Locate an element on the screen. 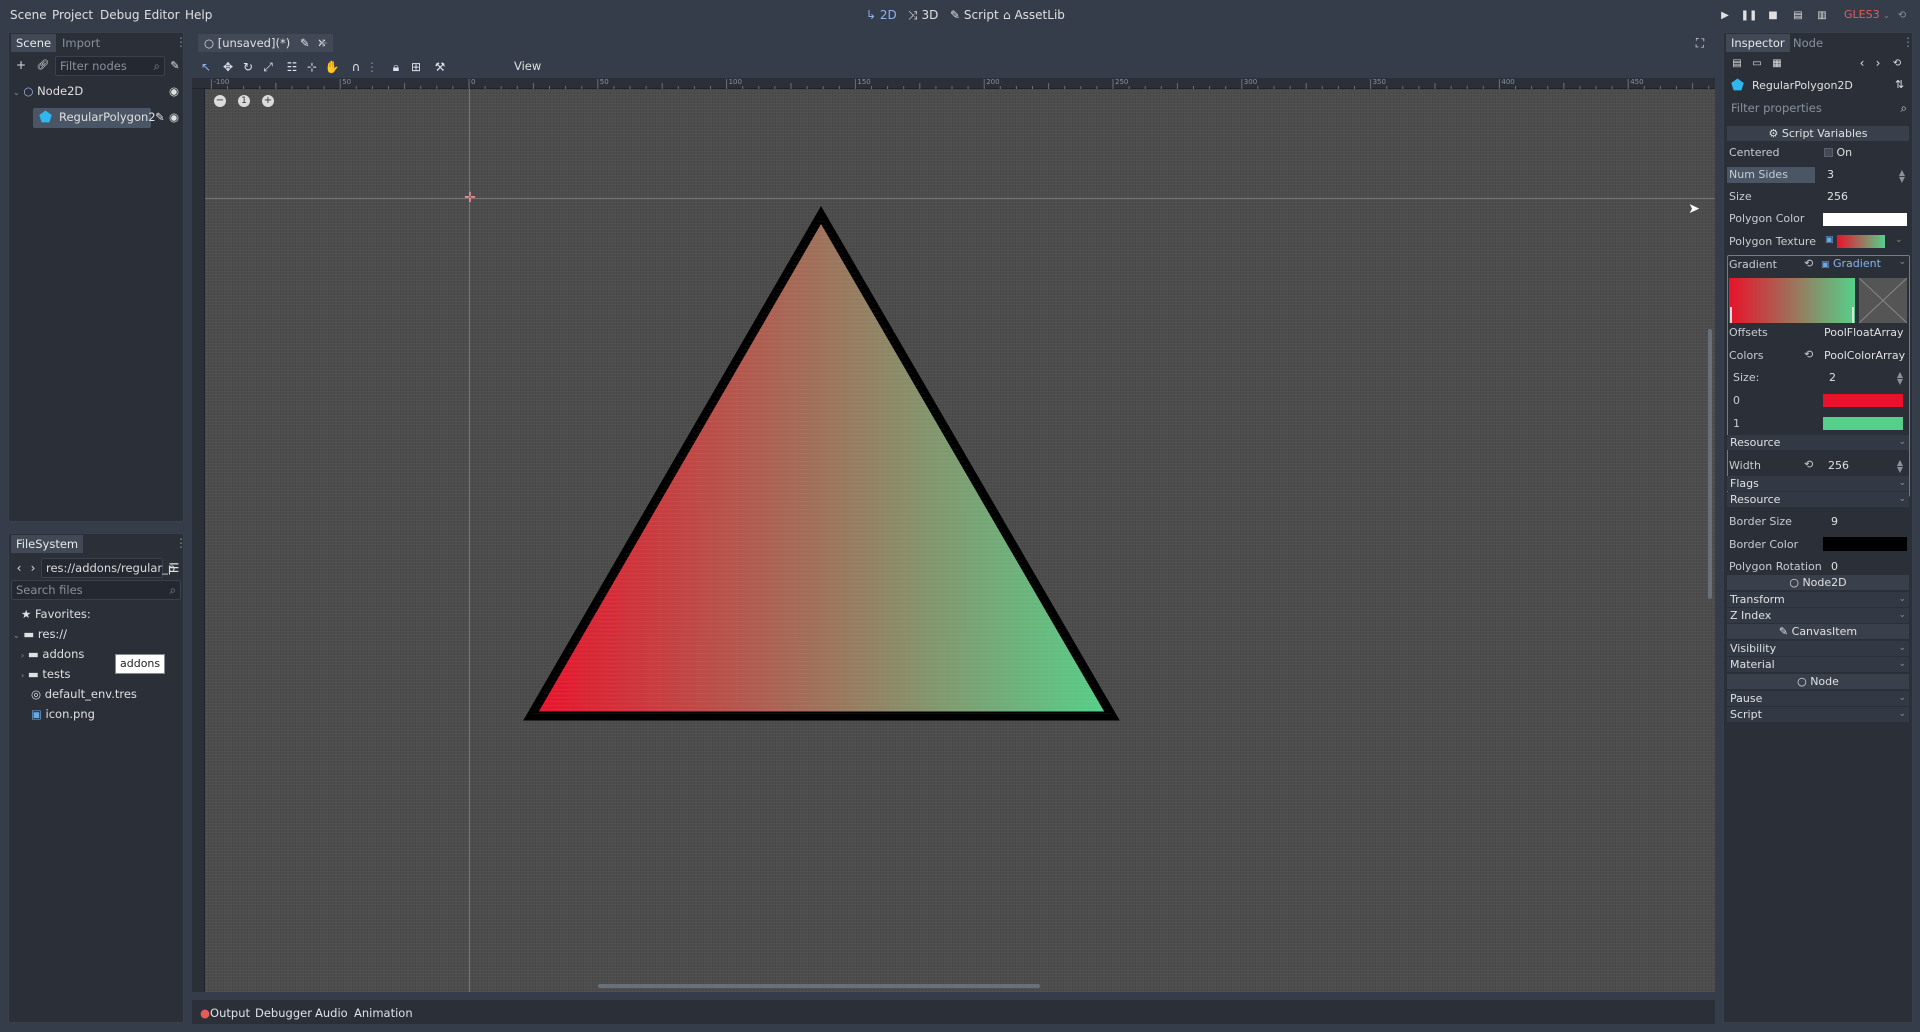 This screenshot has width=1920, height=1032. gradient-color-picker-preview is located at coordinates (1883, 300).